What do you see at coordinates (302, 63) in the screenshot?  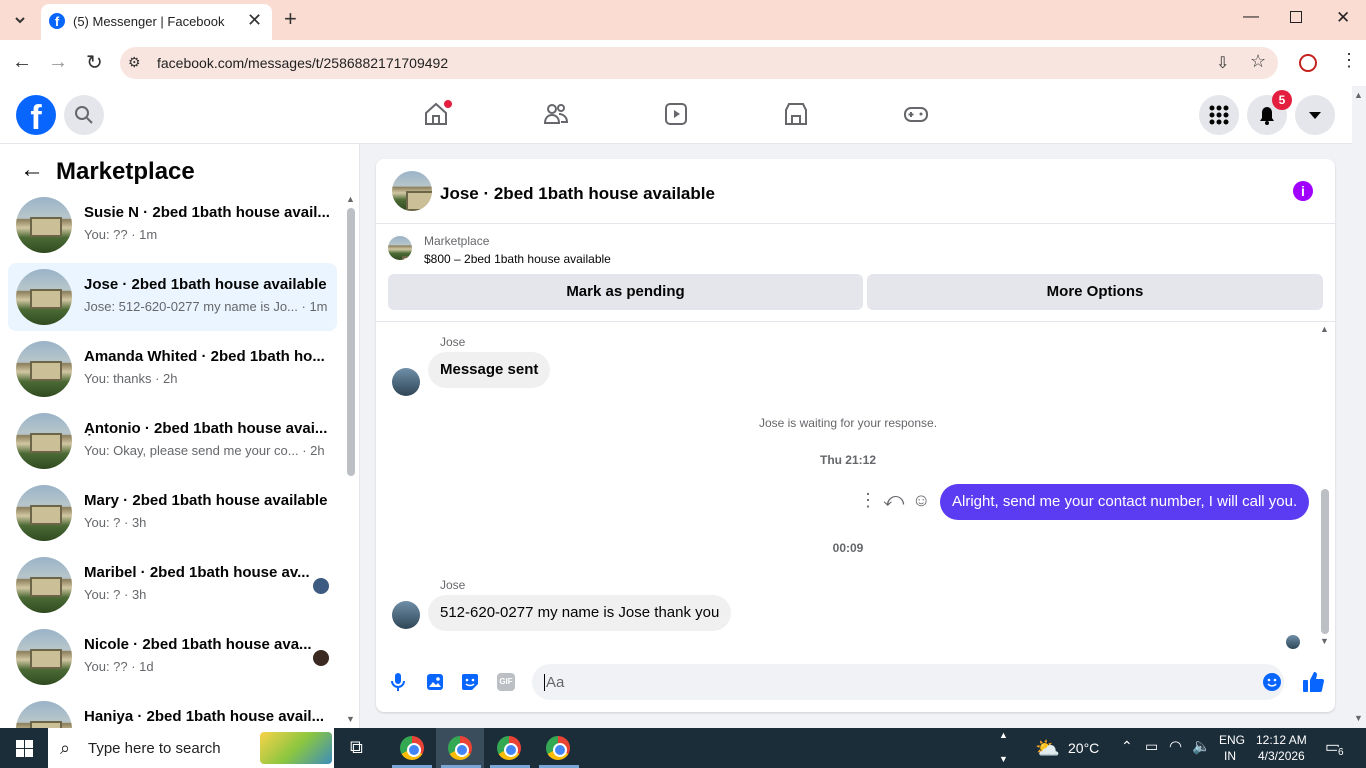 I see `url-text: facebook.com/messages/t/2586882171709492` at bounding box center [302, 63].